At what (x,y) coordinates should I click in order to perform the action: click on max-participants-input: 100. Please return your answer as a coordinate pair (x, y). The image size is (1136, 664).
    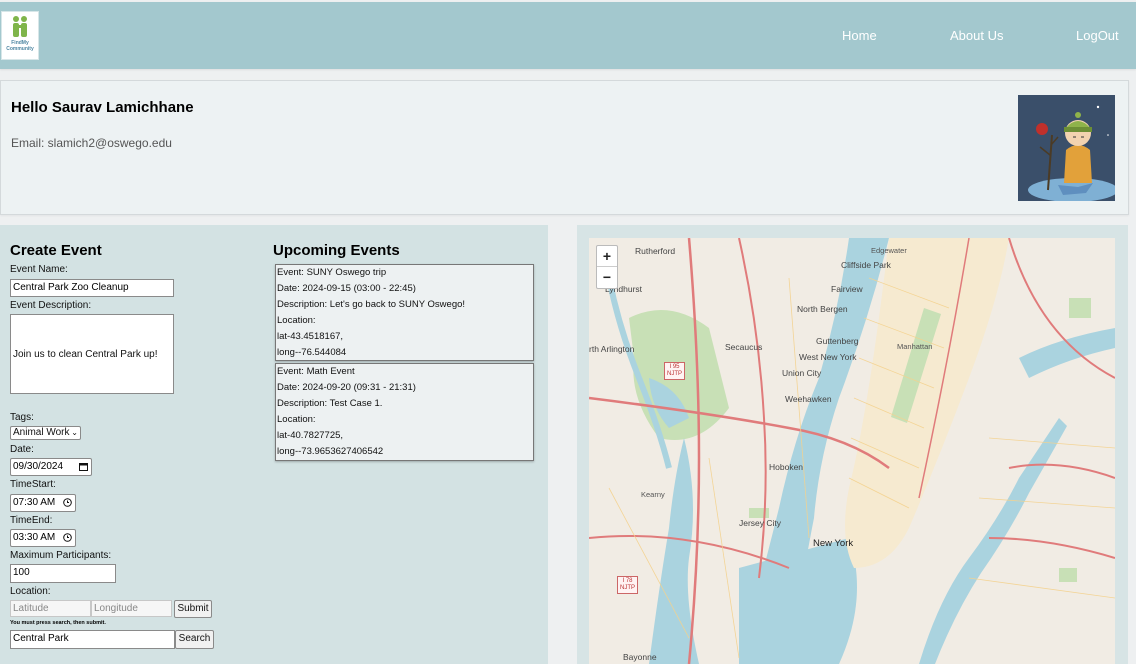
    Looking at the image, I should click on (63, 573).